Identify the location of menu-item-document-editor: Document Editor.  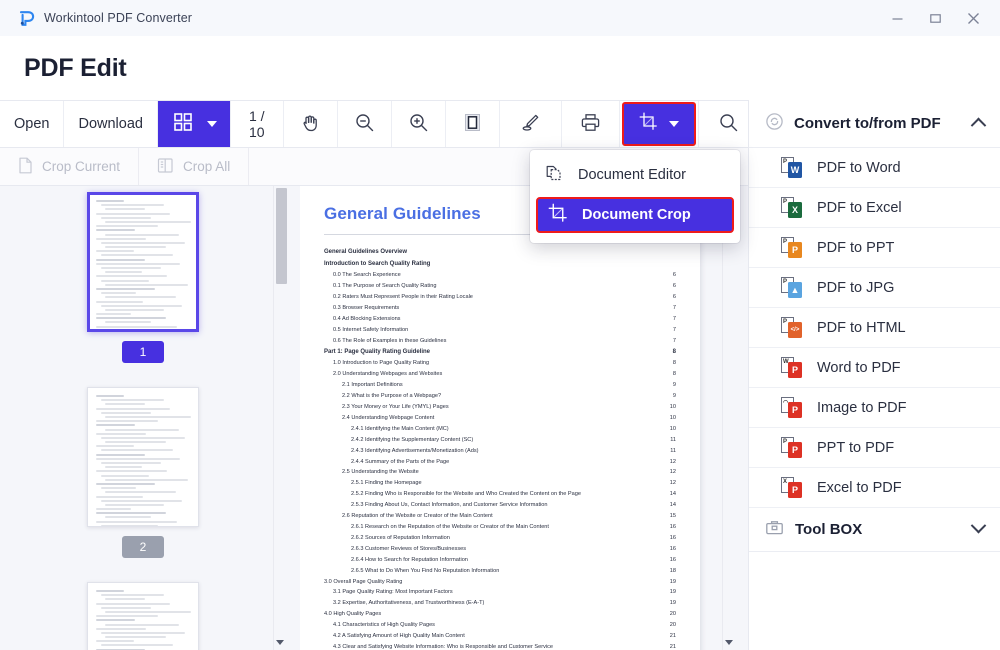
(635, 175).